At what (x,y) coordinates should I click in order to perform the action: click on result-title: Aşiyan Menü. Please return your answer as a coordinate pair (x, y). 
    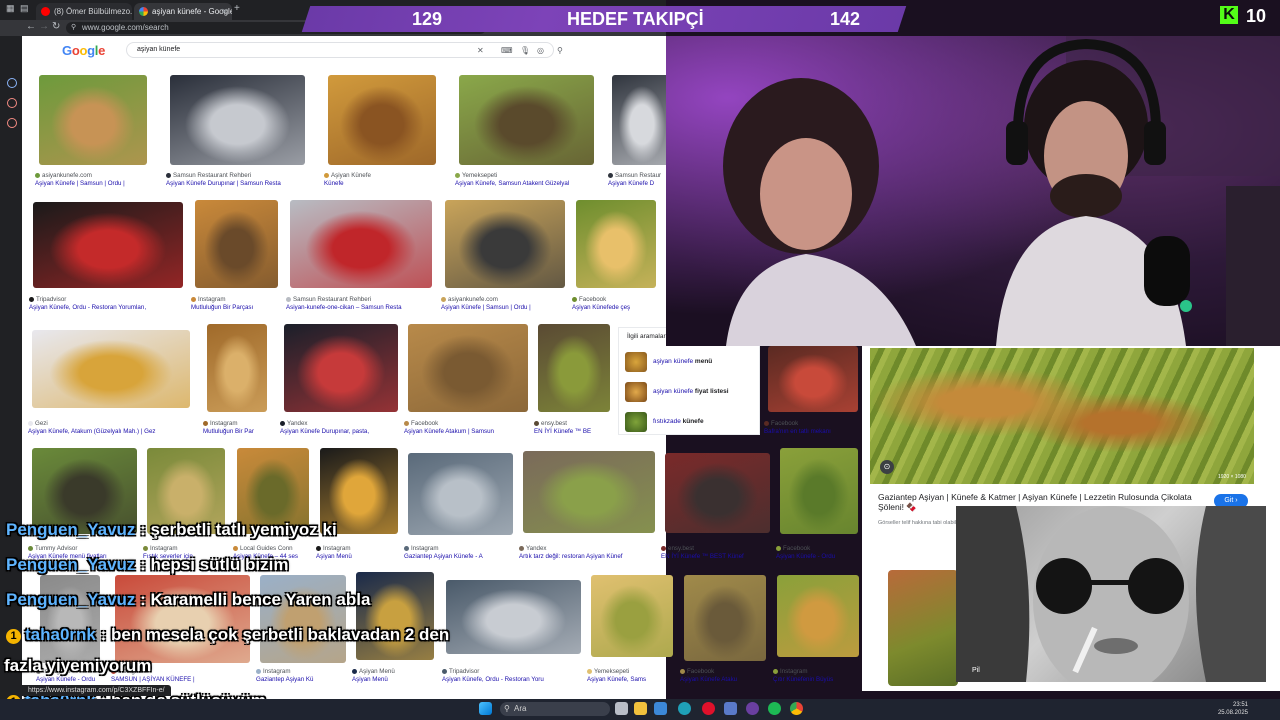
    Looking at the image, I should click on (334, 556).